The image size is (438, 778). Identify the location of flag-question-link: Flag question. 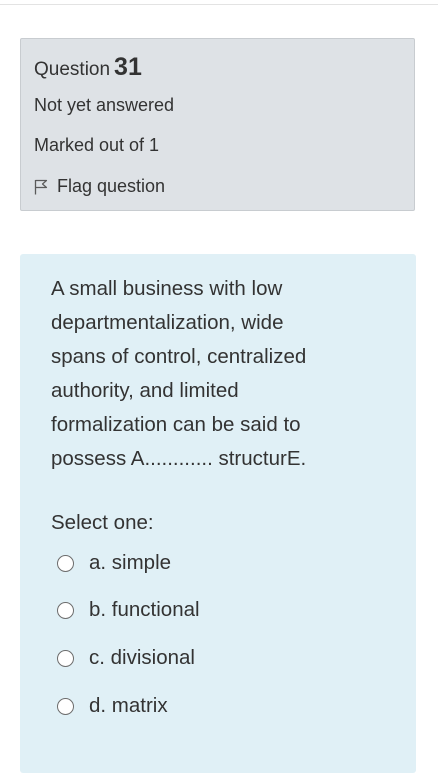
(99, 186).